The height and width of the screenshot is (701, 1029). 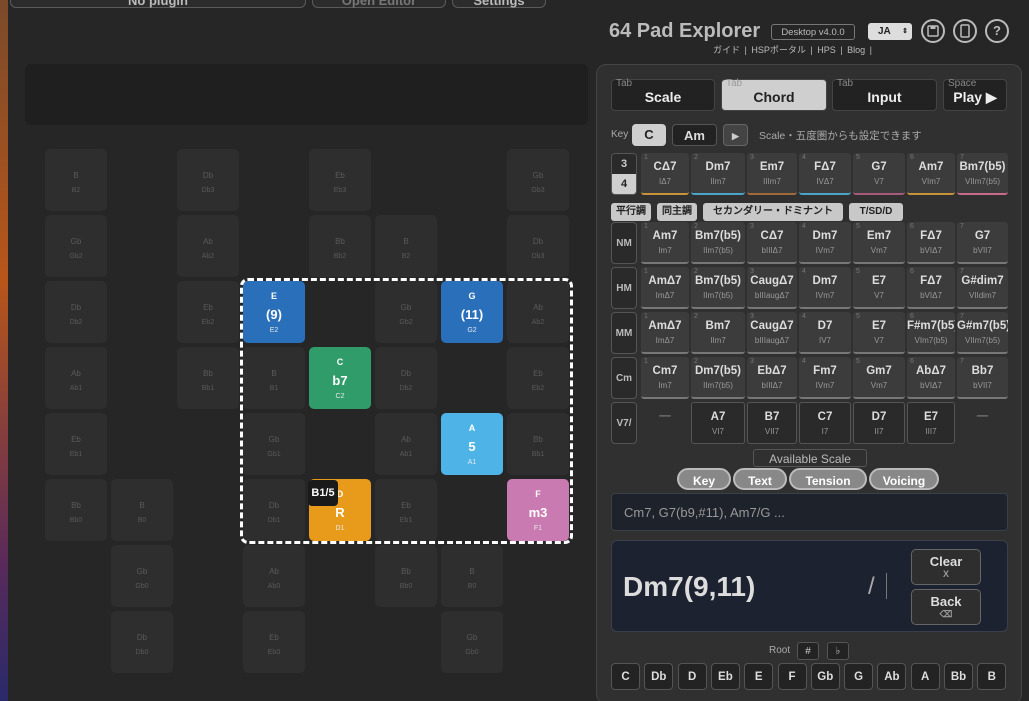 I want to click on clear-button: Clear X, so click(x=946, y=567).